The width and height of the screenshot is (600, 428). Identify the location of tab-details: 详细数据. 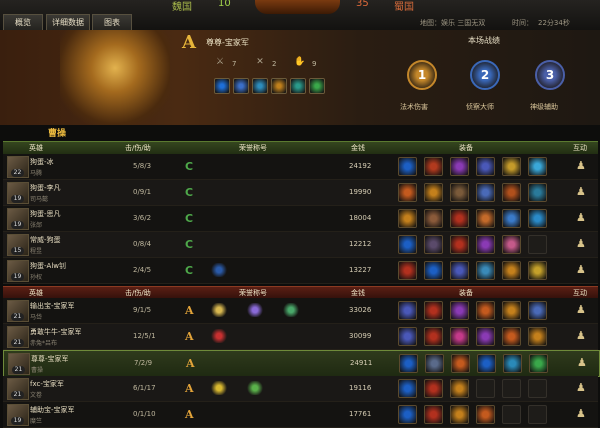
(68, 22).